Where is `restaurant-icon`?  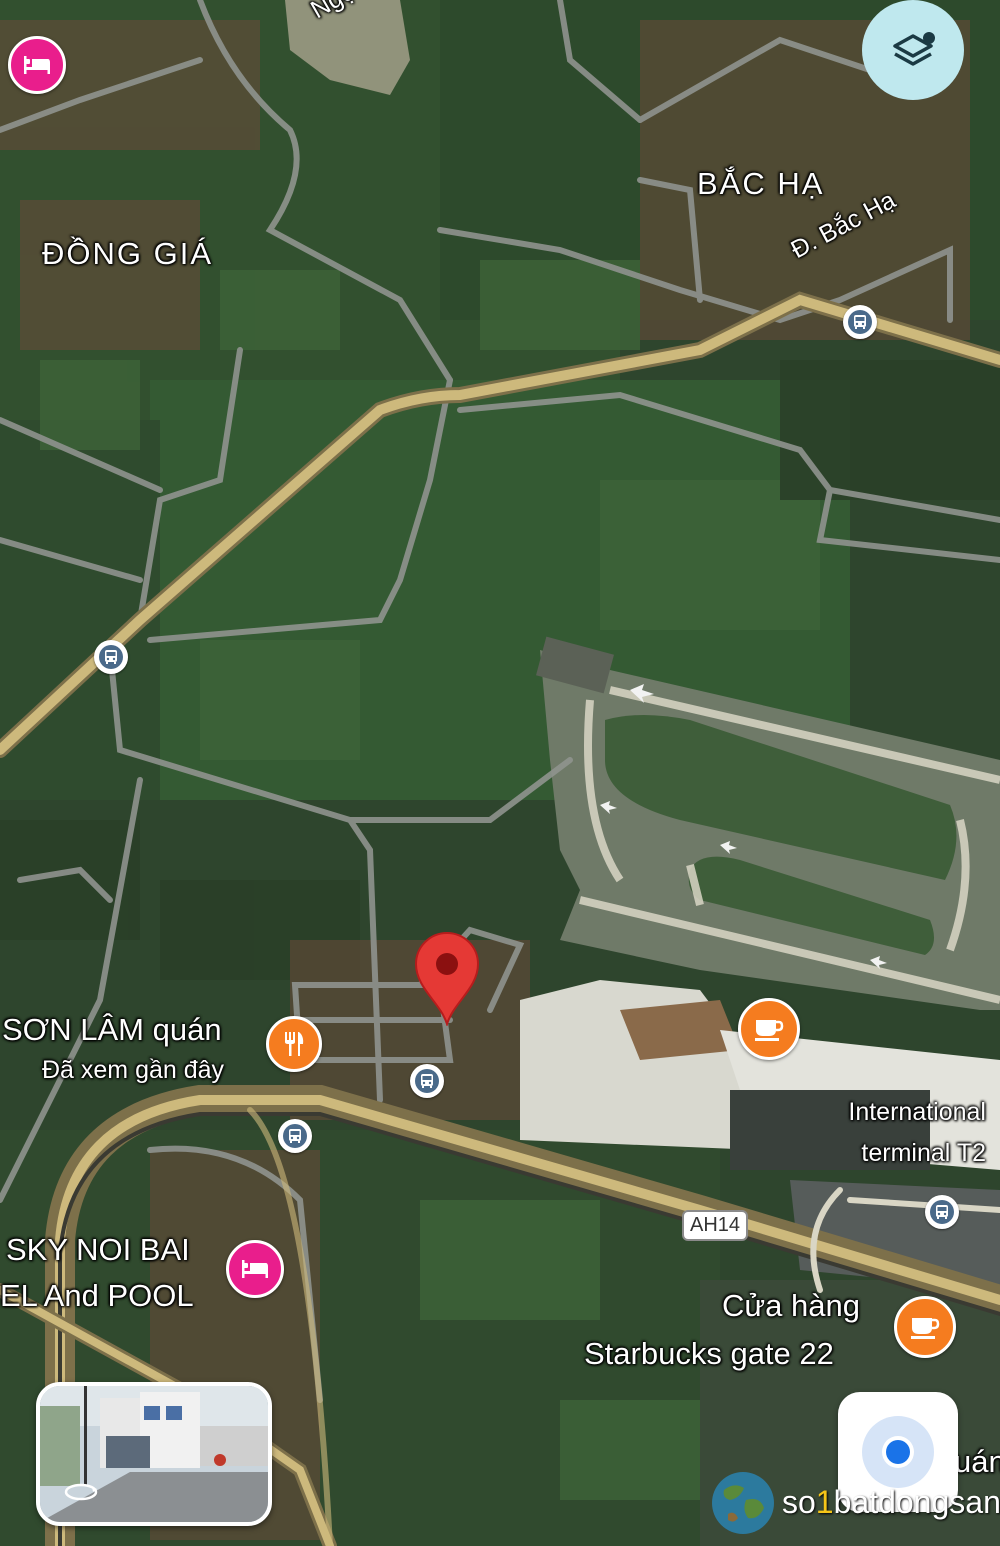 restaurant-icon is located at coordinates (294, 1044).